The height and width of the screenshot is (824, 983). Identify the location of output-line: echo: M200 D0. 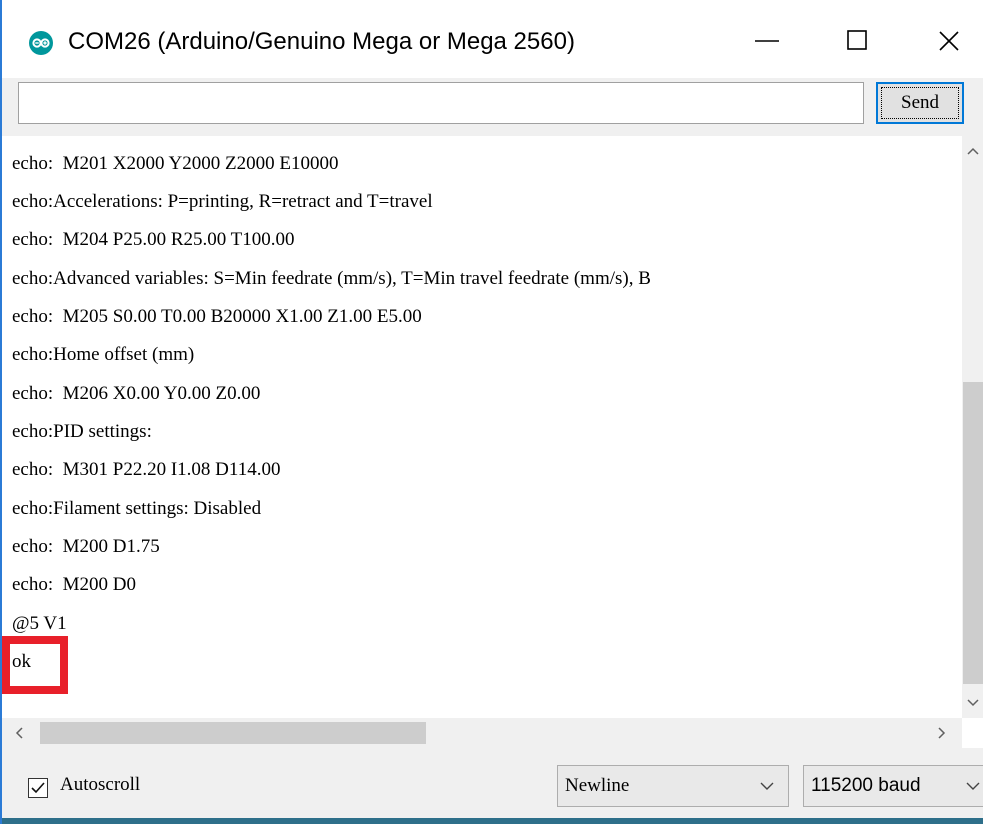
(74, 584).